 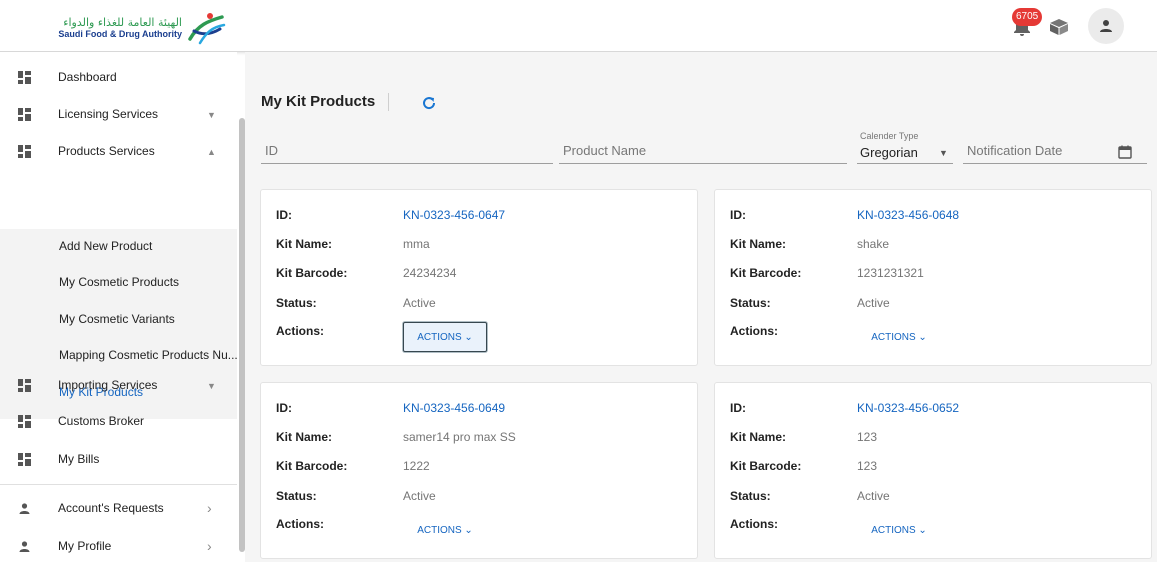 What do you see at coordinates (111, 508) in the screenshot?
I see `sidebar-item-label: Account's Requests` at bounding box center [111, 508].